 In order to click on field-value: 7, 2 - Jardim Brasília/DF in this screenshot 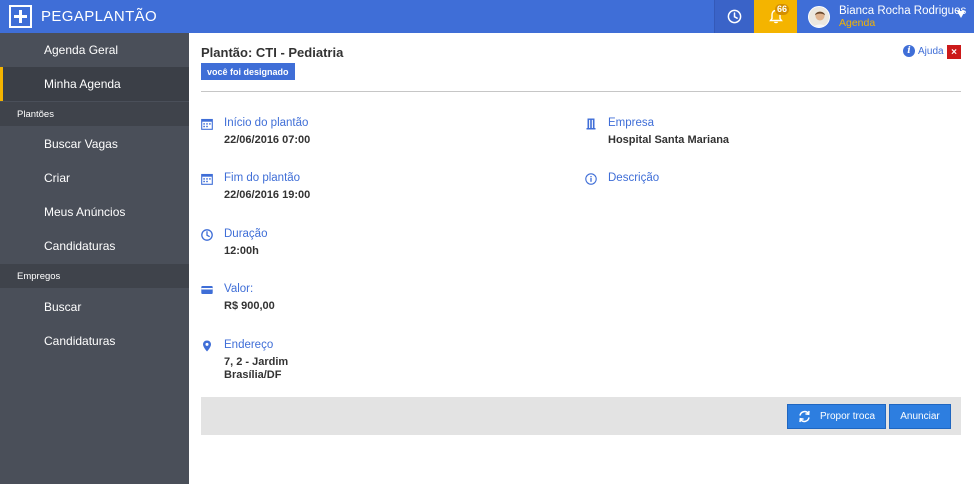, I will do `click(256, 369)`.